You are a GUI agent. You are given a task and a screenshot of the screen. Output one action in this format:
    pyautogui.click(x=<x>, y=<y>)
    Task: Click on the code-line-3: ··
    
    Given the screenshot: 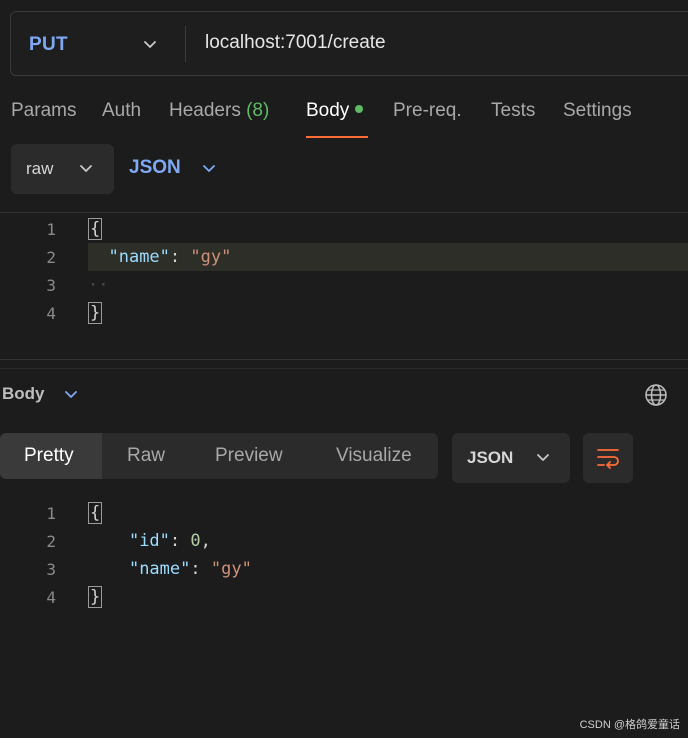 What is the action you would take?
    pyautogui.click(x=98, y=285)
    